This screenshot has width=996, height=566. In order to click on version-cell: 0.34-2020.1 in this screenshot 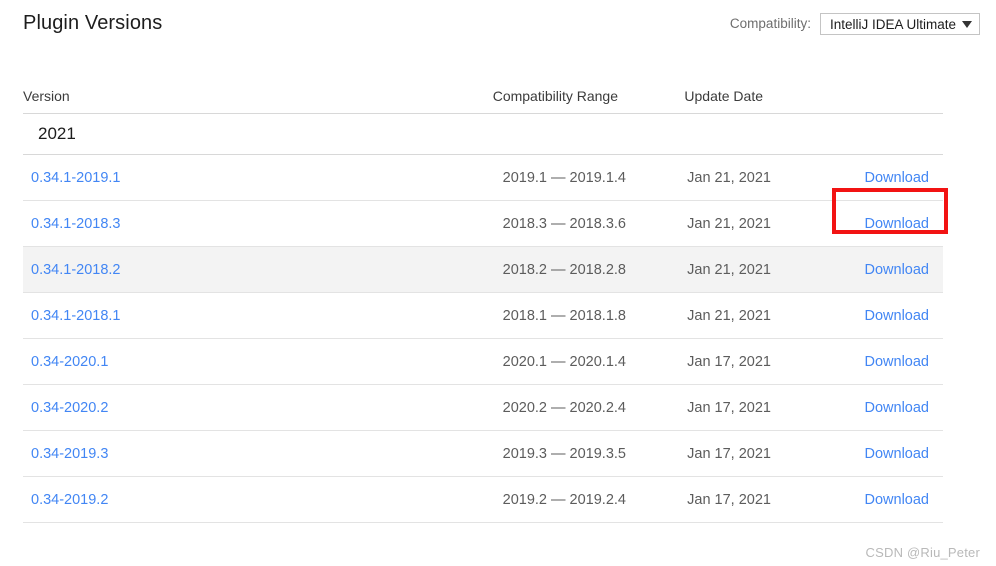, I will do `click(212, 362)`.